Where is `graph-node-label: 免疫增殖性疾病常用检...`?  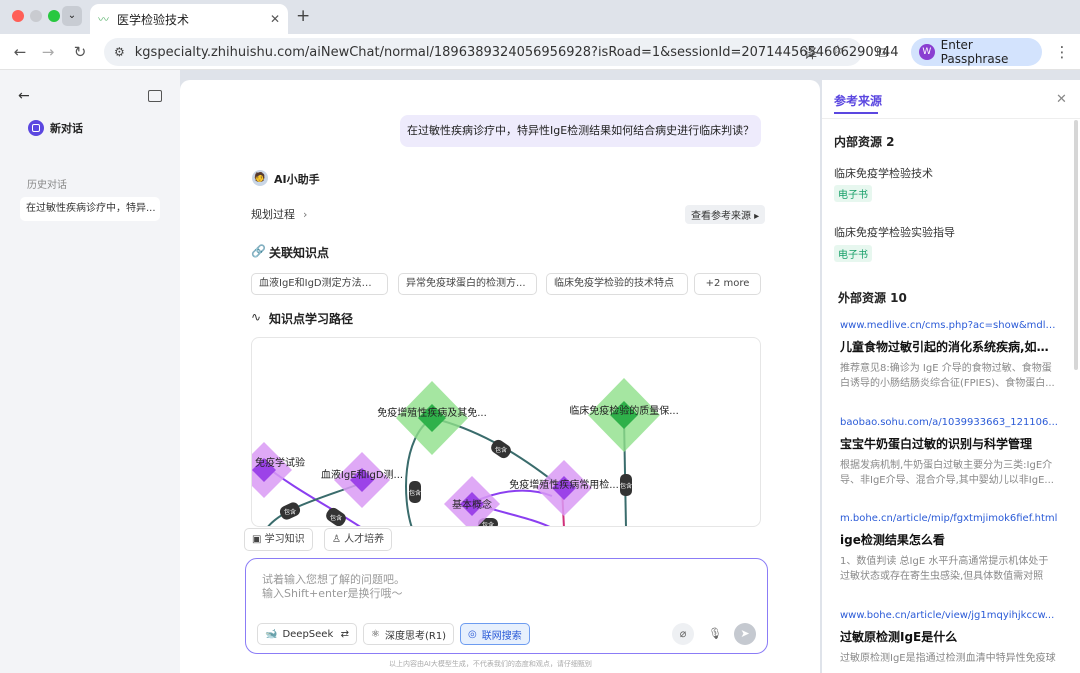
graph-node-label: 免疫增殖性疾病常用检... is located at coordinates (564, 484).